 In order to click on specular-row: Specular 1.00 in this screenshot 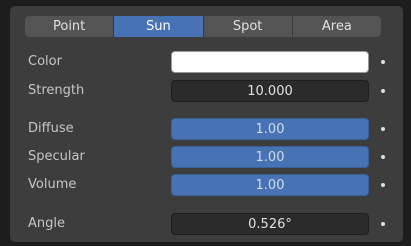, I will do `click(206, 157)`.